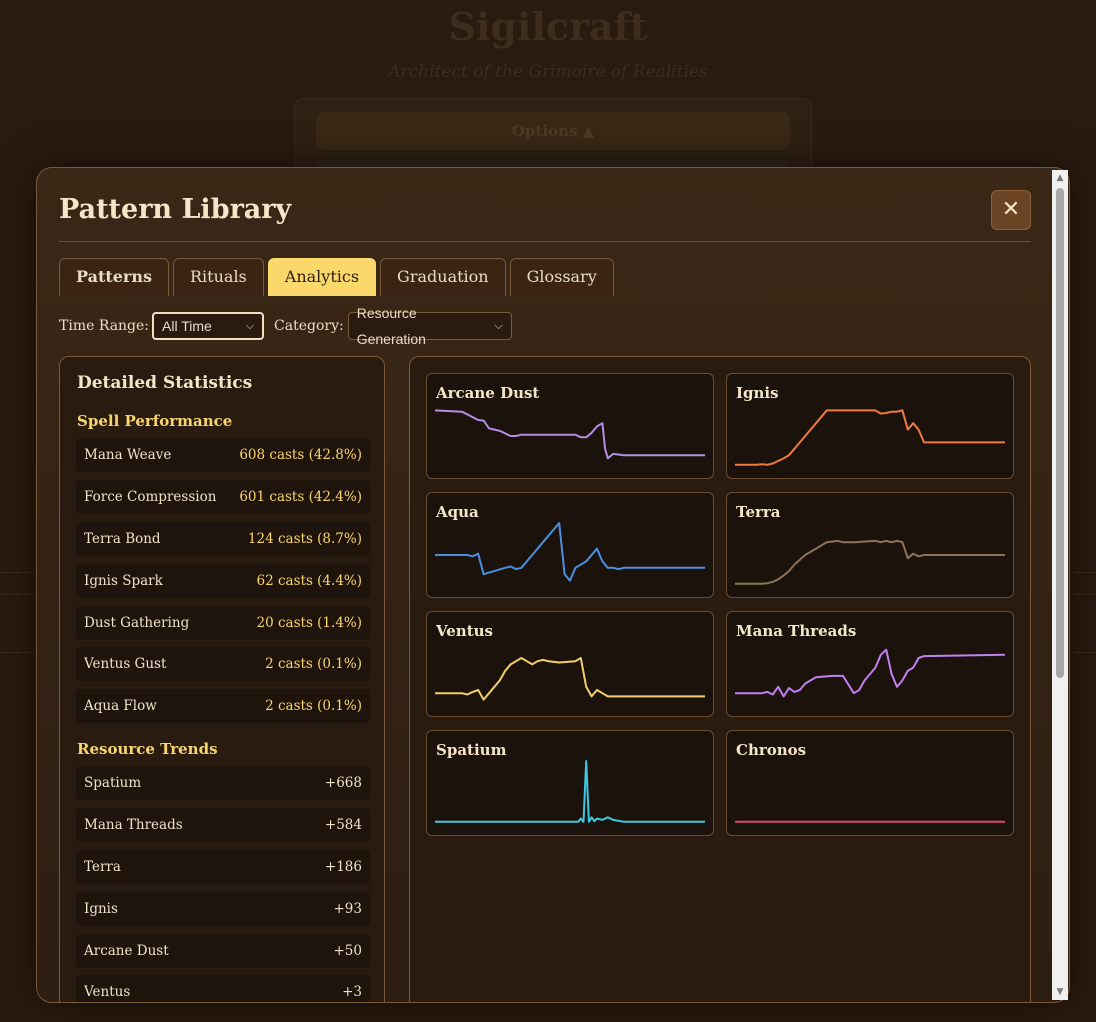 This screenshot has width=1096, height=1022. I want to click on spell-performance-title: Spell Performance, so click(155, 421).